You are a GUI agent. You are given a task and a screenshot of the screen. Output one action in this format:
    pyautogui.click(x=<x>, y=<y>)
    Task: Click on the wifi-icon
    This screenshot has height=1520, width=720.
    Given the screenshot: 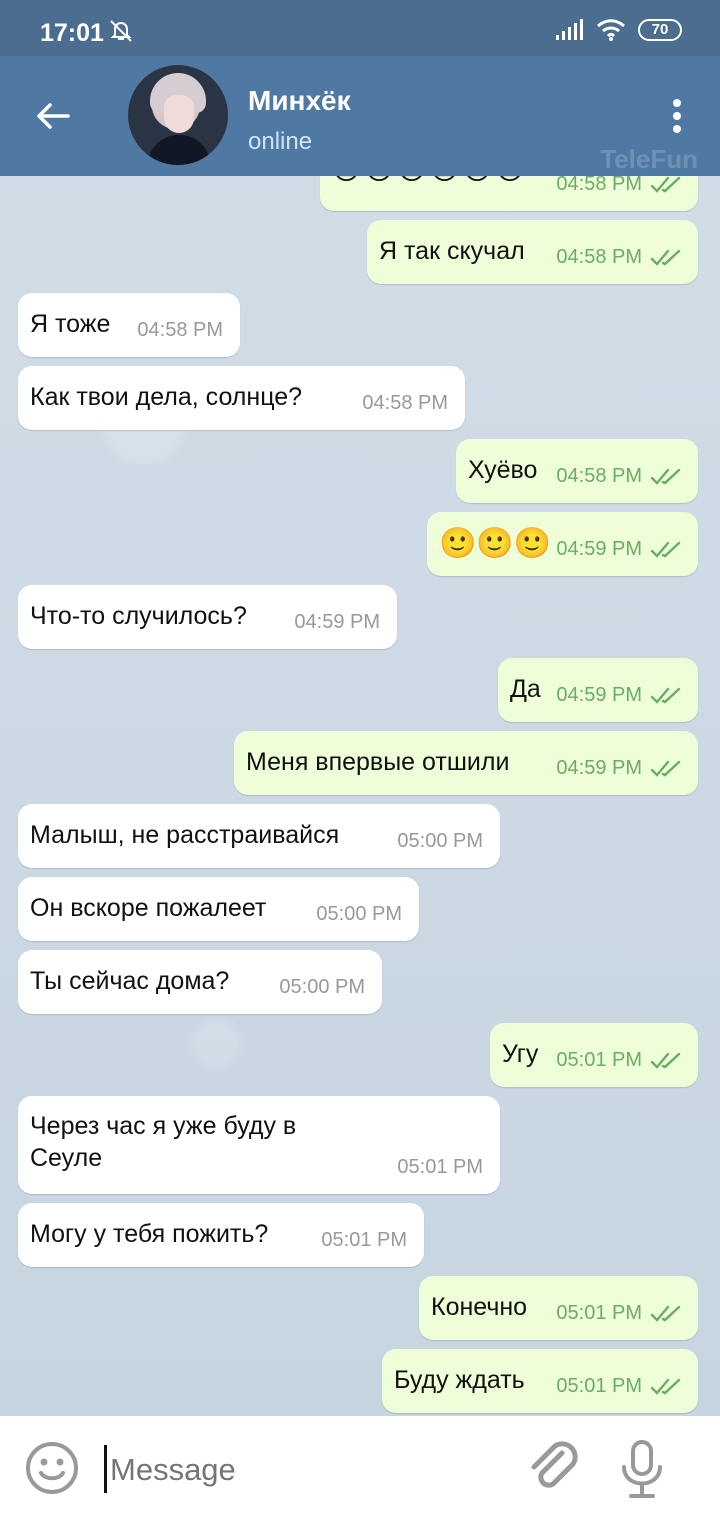 What is the action you would take?
    pyautogui.click(x=611, y=30)
    